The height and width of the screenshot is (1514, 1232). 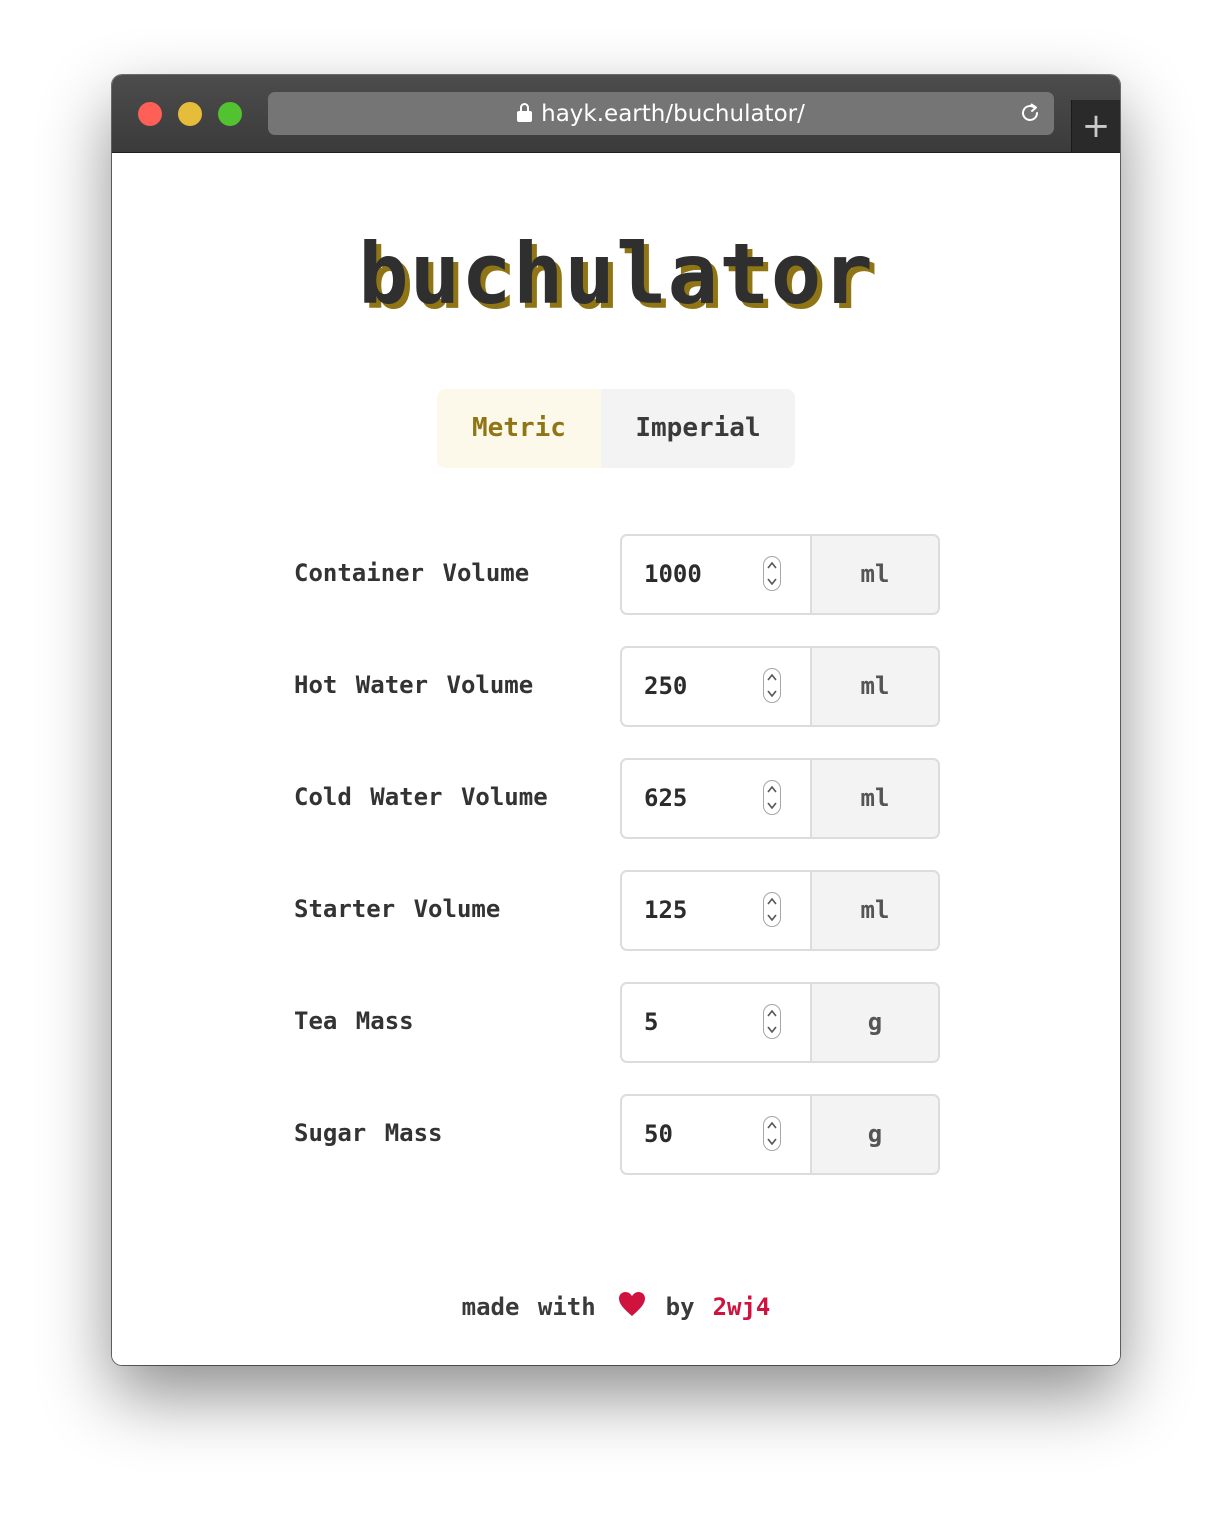 What do you see at coordinates (150, 114) in the screenshot?
I see `close-window-button` at bounding box center [150, 114].